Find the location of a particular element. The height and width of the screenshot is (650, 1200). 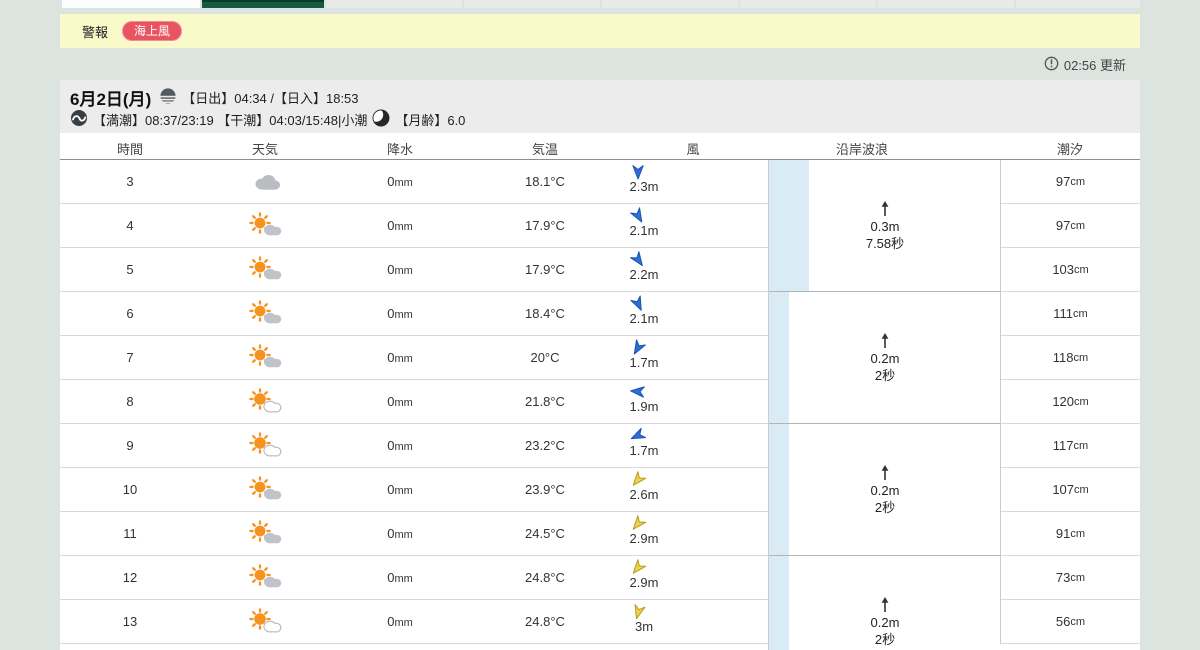

table-row: 8 0mm 21.8°C 1.9m is located at coordinates (414, 402).